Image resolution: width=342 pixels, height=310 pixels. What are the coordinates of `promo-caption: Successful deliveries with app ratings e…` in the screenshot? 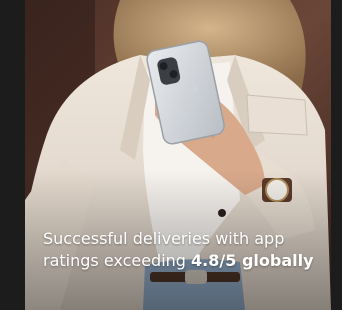 It's located at (183, 250).